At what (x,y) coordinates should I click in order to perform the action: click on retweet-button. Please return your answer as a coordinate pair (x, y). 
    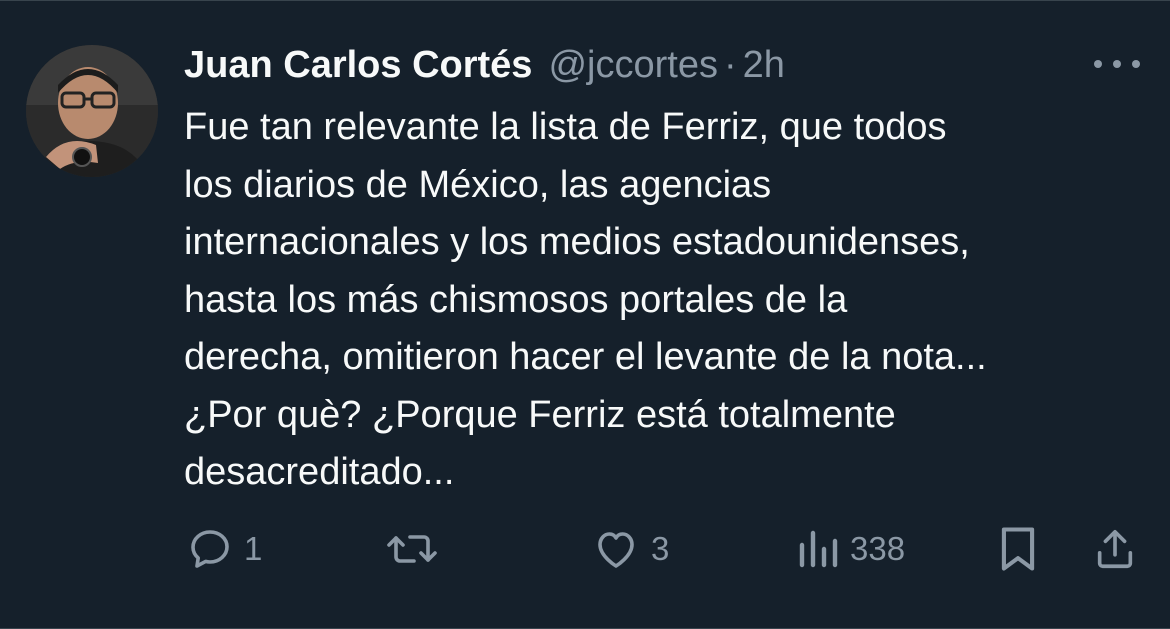
    Looking at the image, I should click on (417, 549).